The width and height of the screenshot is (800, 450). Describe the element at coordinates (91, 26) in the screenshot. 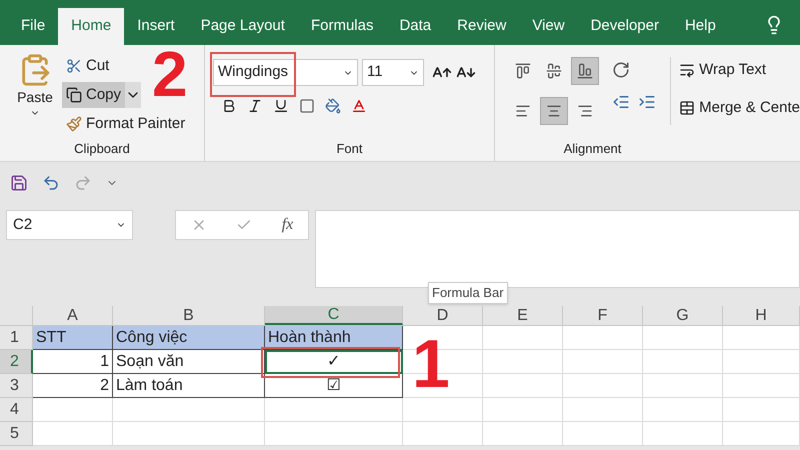

I see `ribbon-tab: Home` at that location.